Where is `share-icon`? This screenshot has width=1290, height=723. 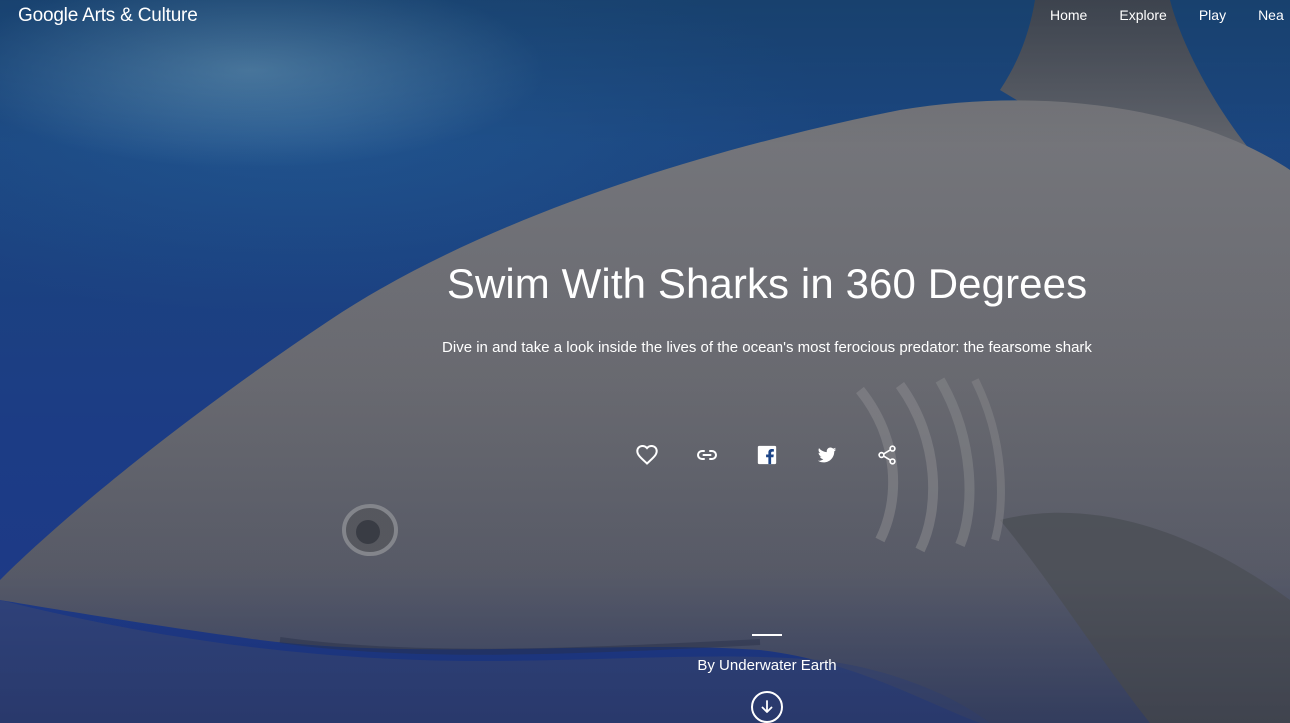 share-icon is located at coordinates (887, 455).